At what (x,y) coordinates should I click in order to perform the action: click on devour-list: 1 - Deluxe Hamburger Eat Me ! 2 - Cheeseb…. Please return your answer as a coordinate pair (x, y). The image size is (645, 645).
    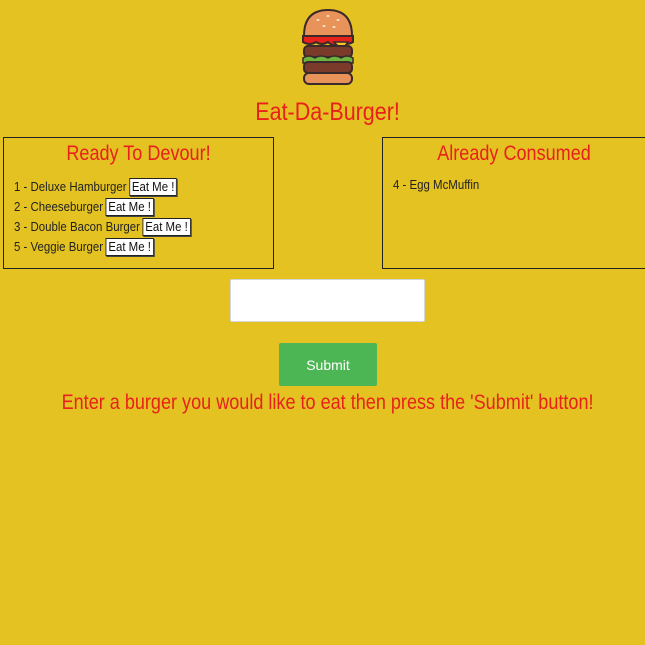
    Looking at the image, I should click on (138, 217).